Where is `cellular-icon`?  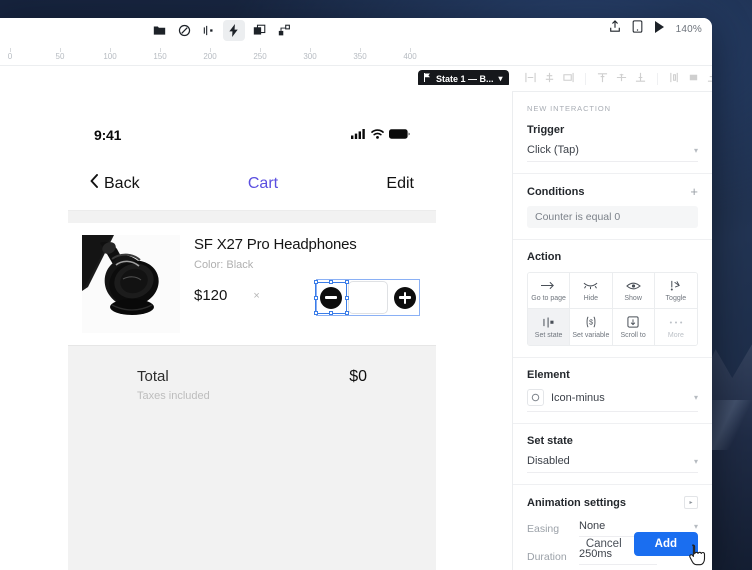 cellular-icon is located at coordinates (358, 135).